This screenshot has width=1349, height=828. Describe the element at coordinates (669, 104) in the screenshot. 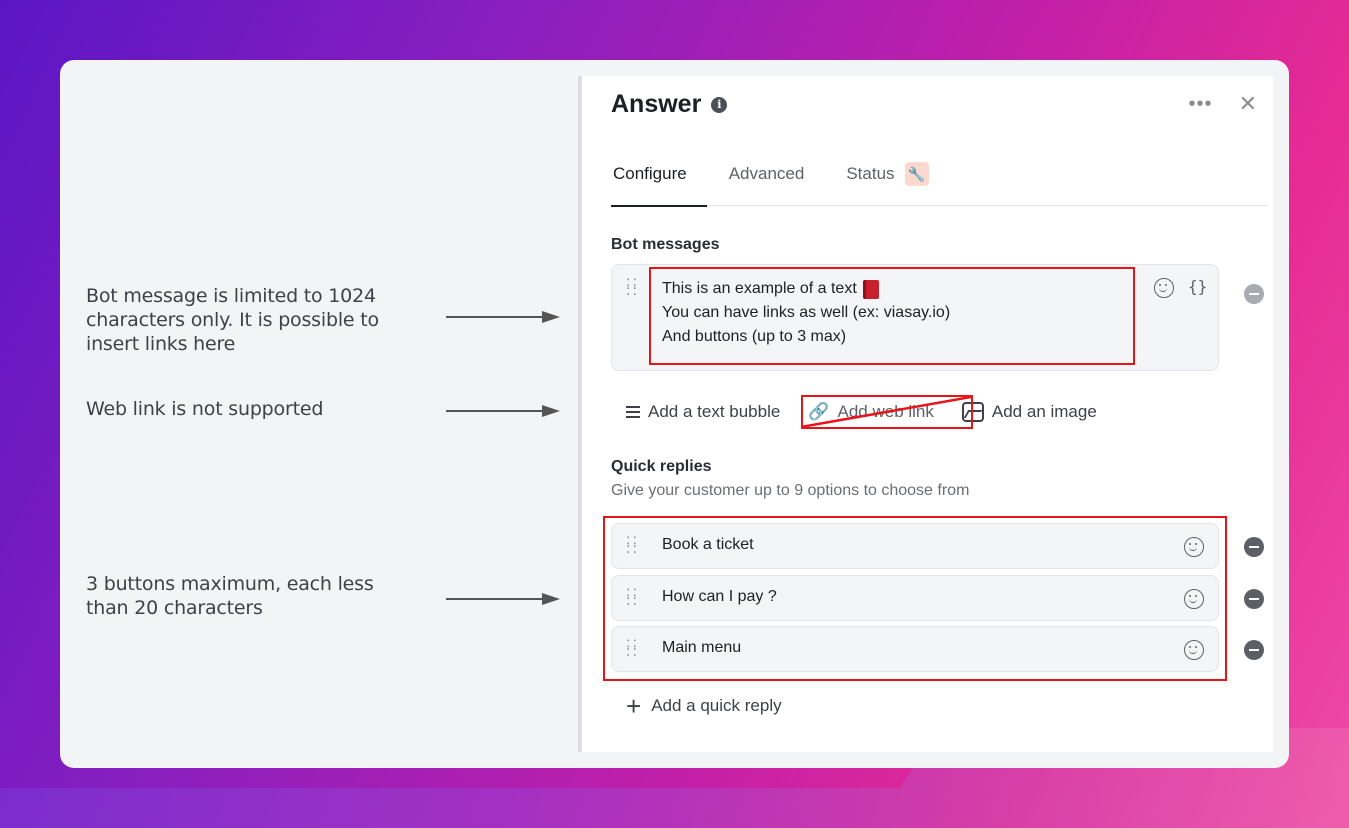

I see `panel-title: Answer i` at that location.